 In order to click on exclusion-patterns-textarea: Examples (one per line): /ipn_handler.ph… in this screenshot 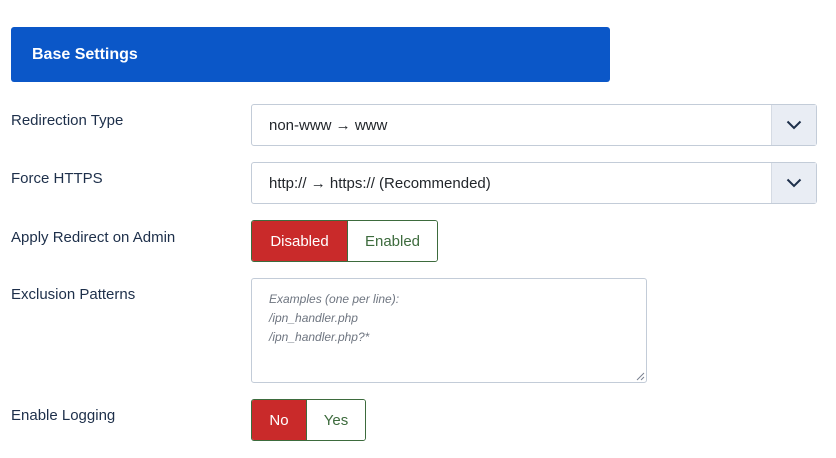, I will do `click(449, 330)`.